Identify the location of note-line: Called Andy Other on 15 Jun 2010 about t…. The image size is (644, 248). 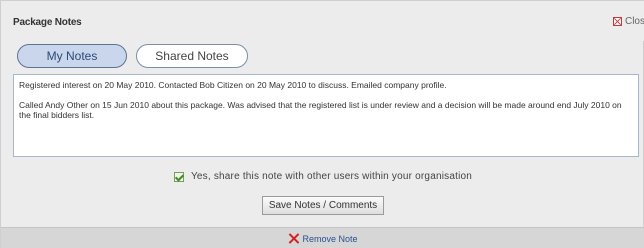
(320, 110).